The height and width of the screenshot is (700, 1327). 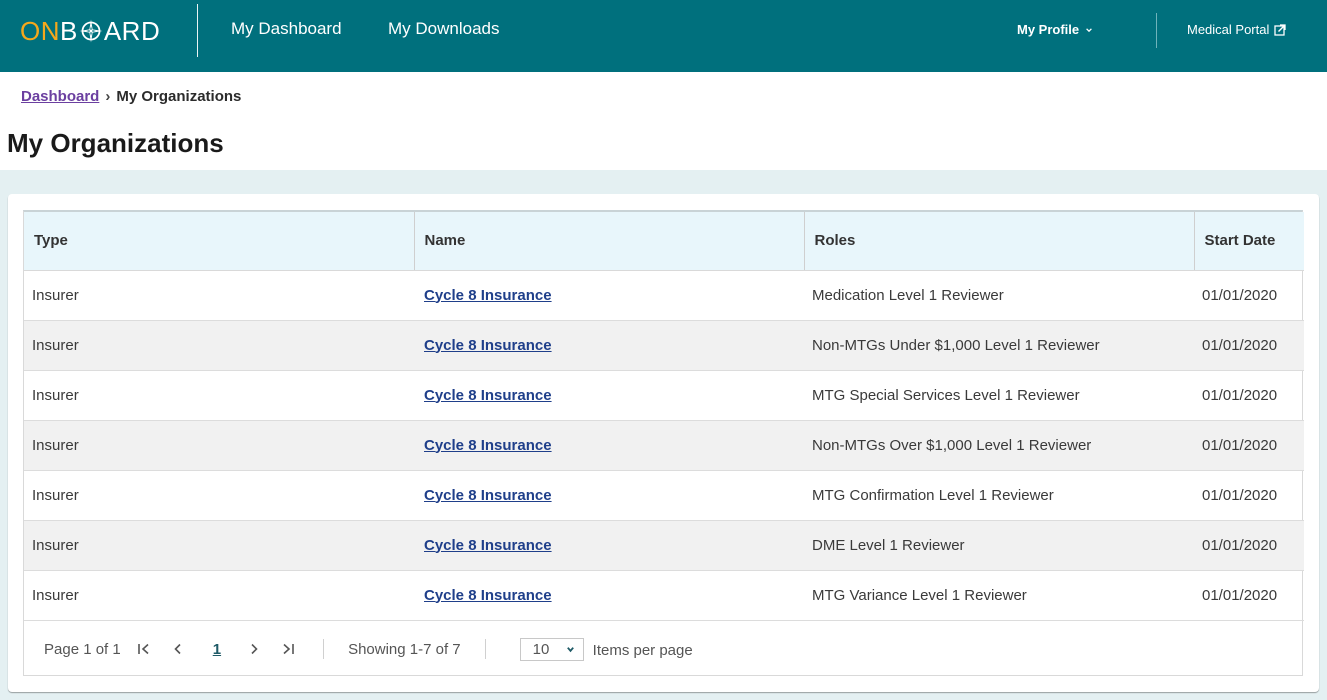 I want to click on first-page-button, so click(x=144, y=649).